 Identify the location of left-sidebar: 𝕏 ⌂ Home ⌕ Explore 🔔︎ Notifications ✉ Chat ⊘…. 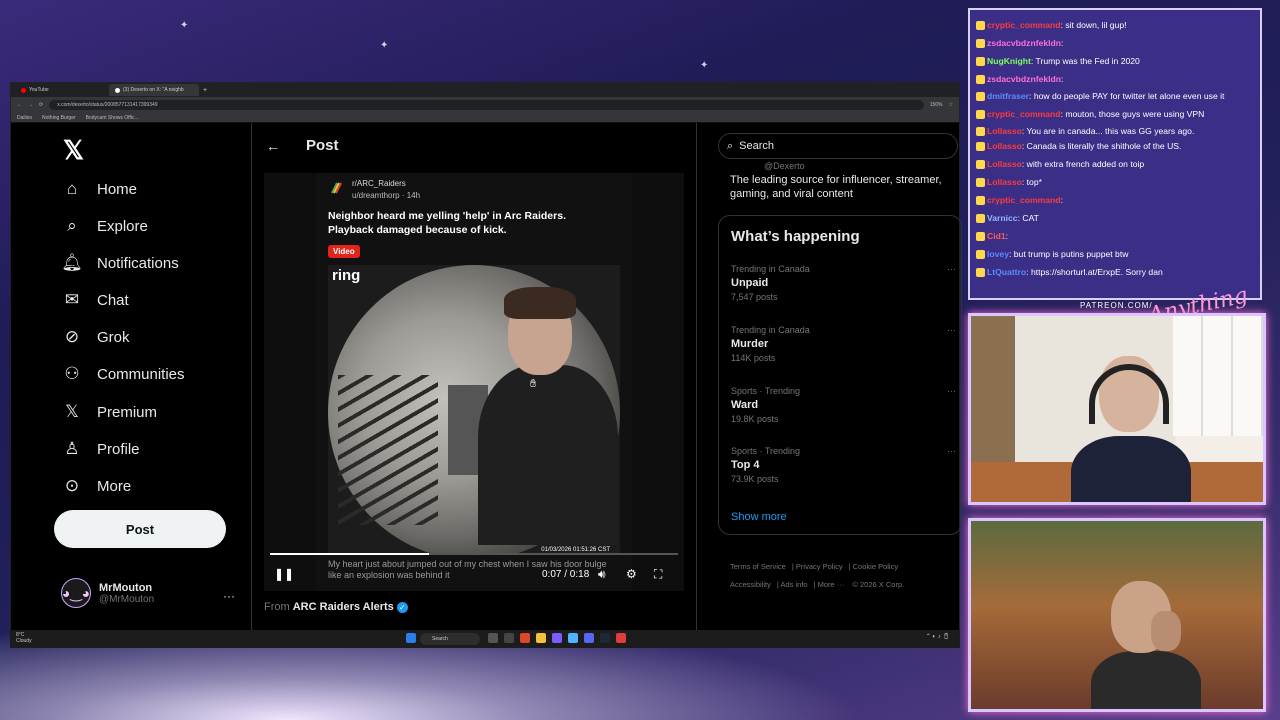
(130, 385).